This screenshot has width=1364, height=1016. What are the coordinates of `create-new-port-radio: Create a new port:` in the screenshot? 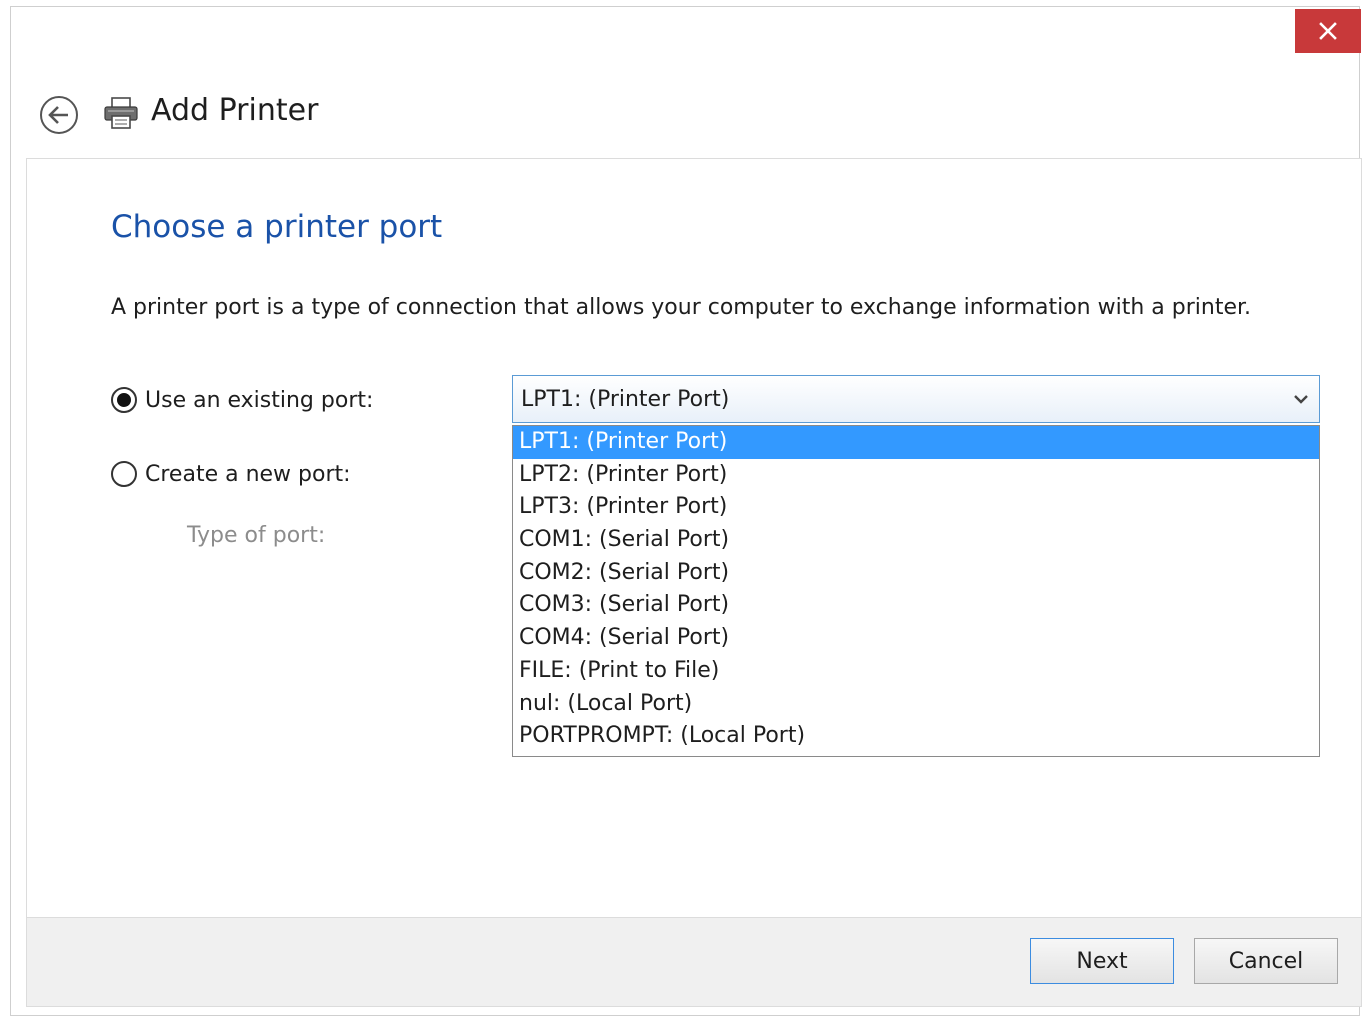 It's located at (231, 474).